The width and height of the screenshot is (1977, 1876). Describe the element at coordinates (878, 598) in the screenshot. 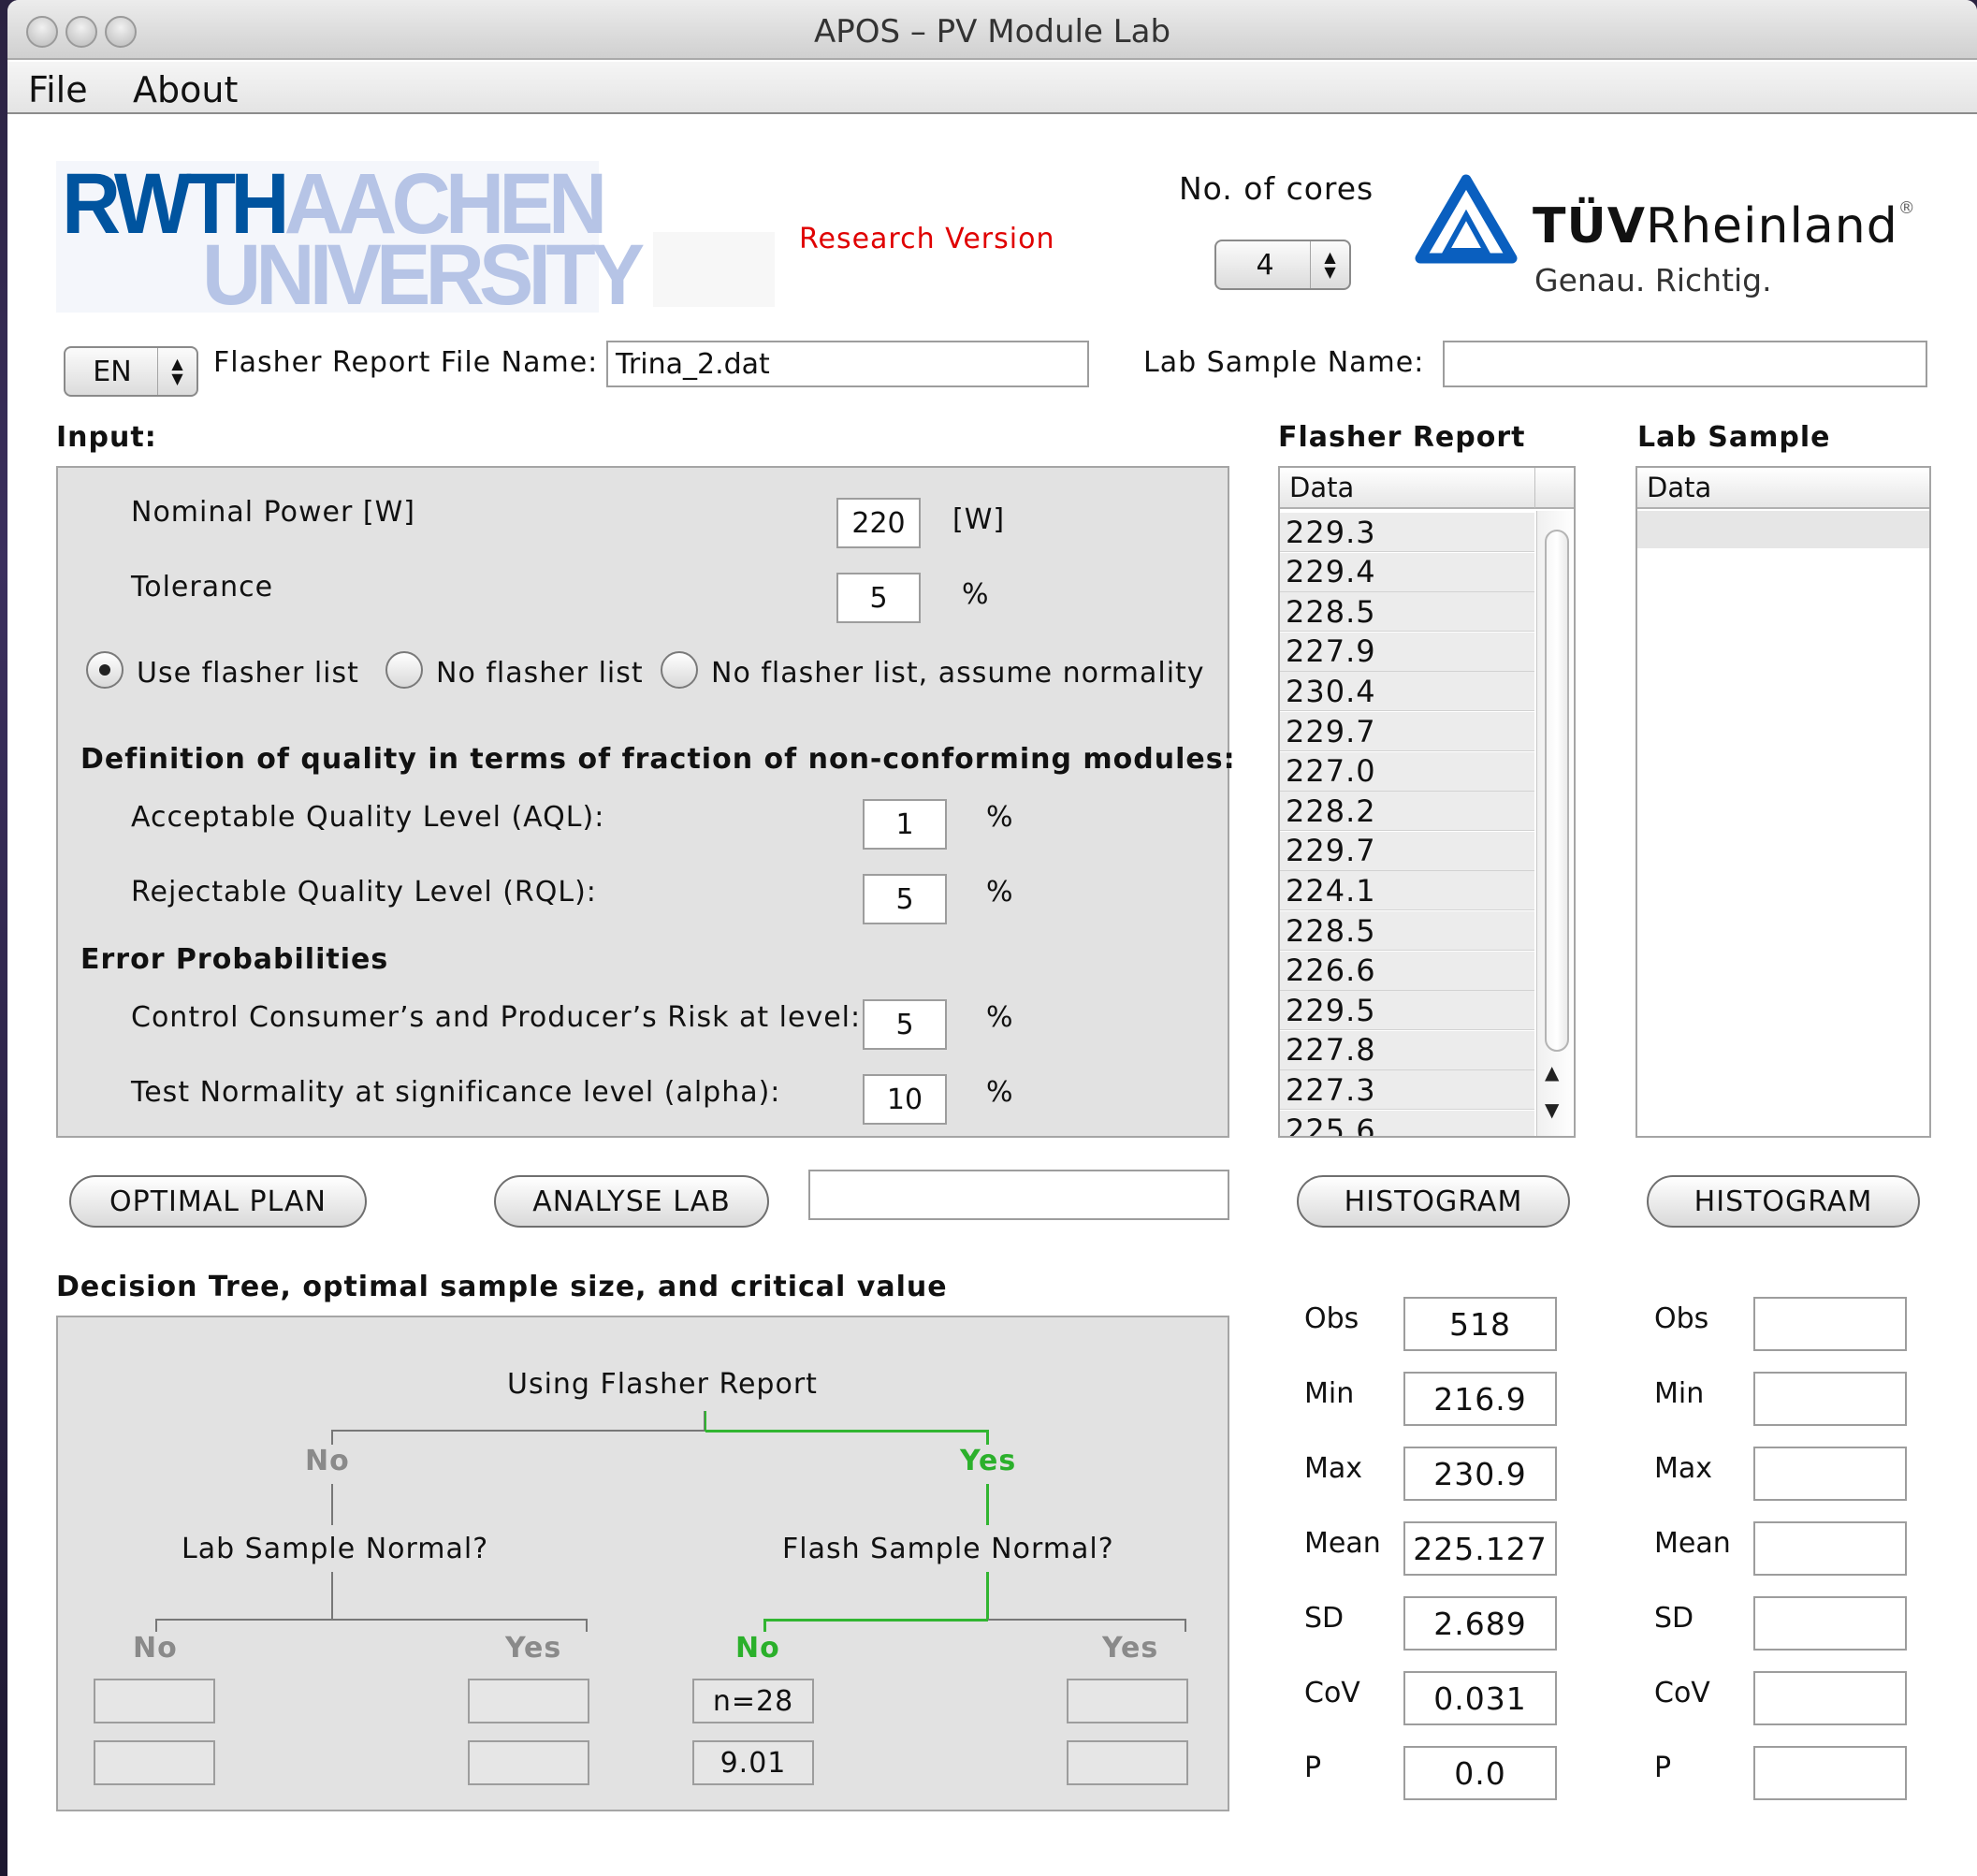

I see `tolerance-input: 5` at that location.